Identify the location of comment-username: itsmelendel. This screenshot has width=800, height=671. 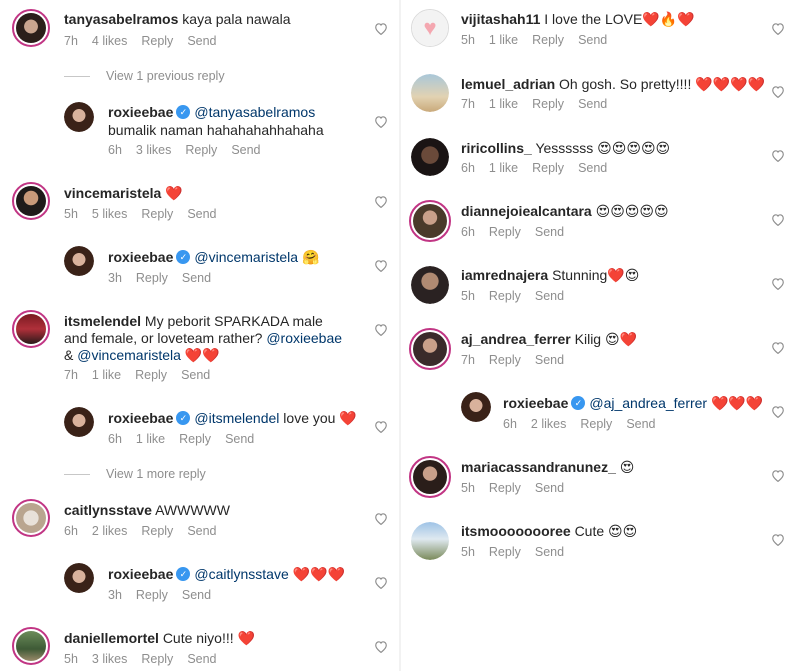
(102, 321).